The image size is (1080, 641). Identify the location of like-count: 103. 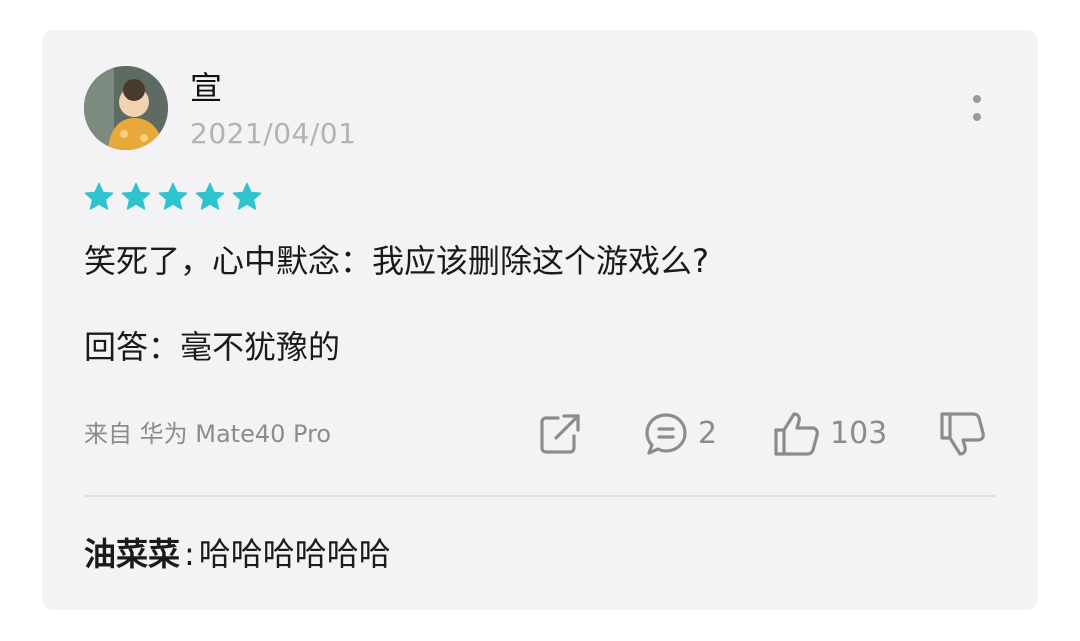
(859, 433).